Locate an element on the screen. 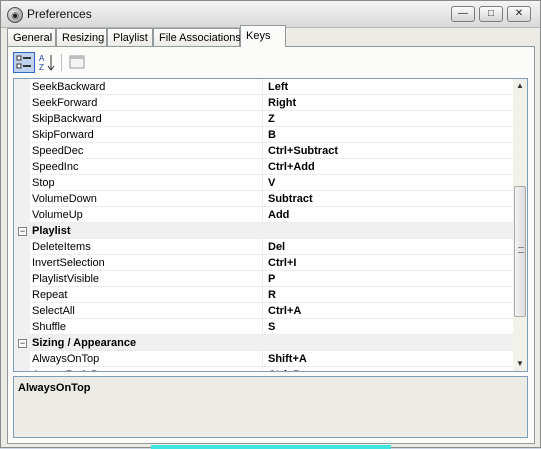 The image size is (541, 449). tab-keys: Keys is located at coordinates (263, 36).